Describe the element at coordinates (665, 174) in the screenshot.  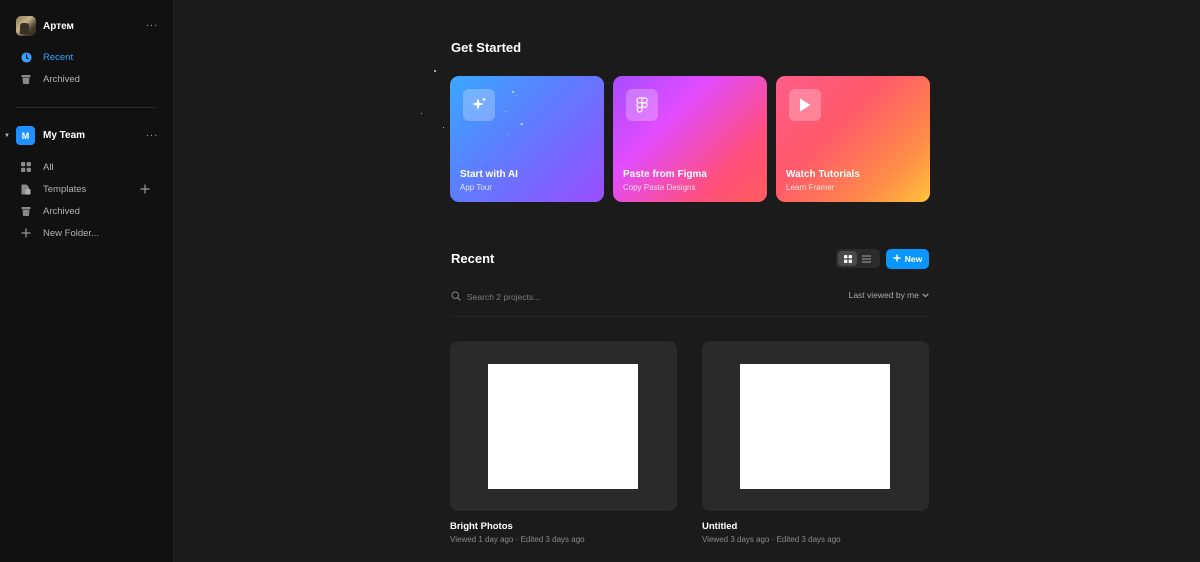
I see `card-title: Paste from Figma` at that location.